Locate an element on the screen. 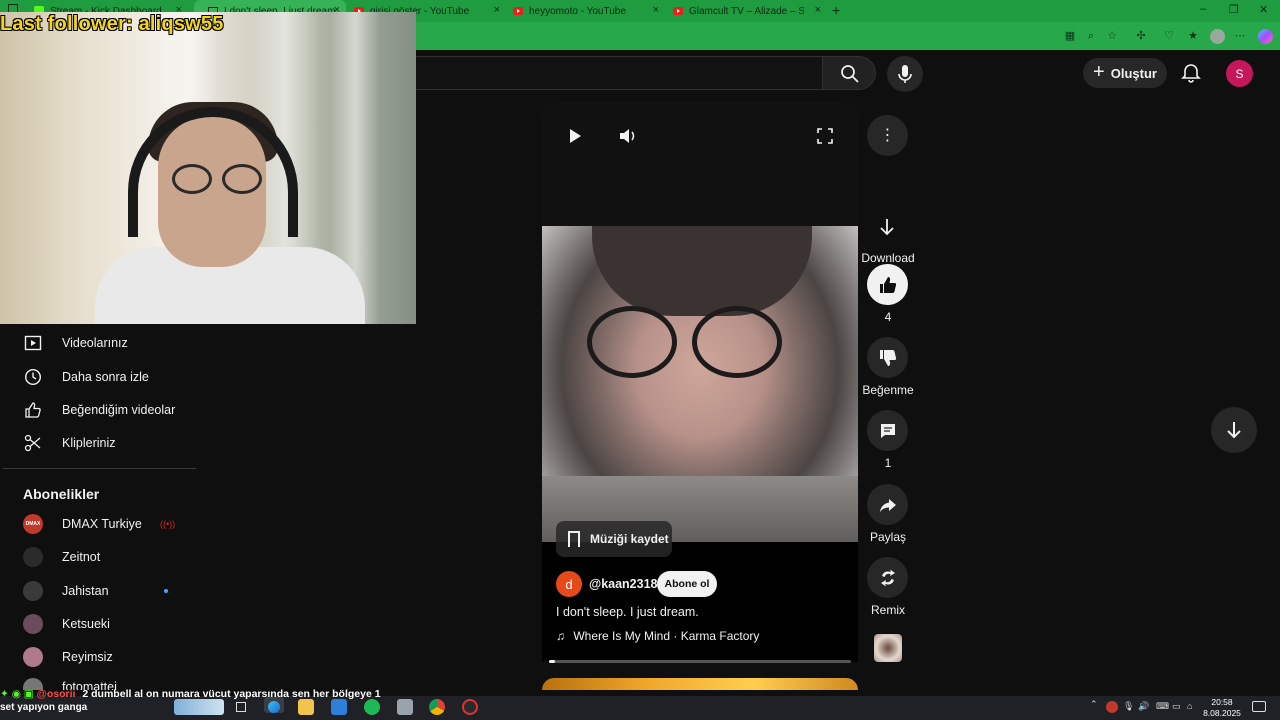 The image size is (1280, 720). sidebar-item-watch-later: Daha sonra izle is located at coordinates (100, 377).